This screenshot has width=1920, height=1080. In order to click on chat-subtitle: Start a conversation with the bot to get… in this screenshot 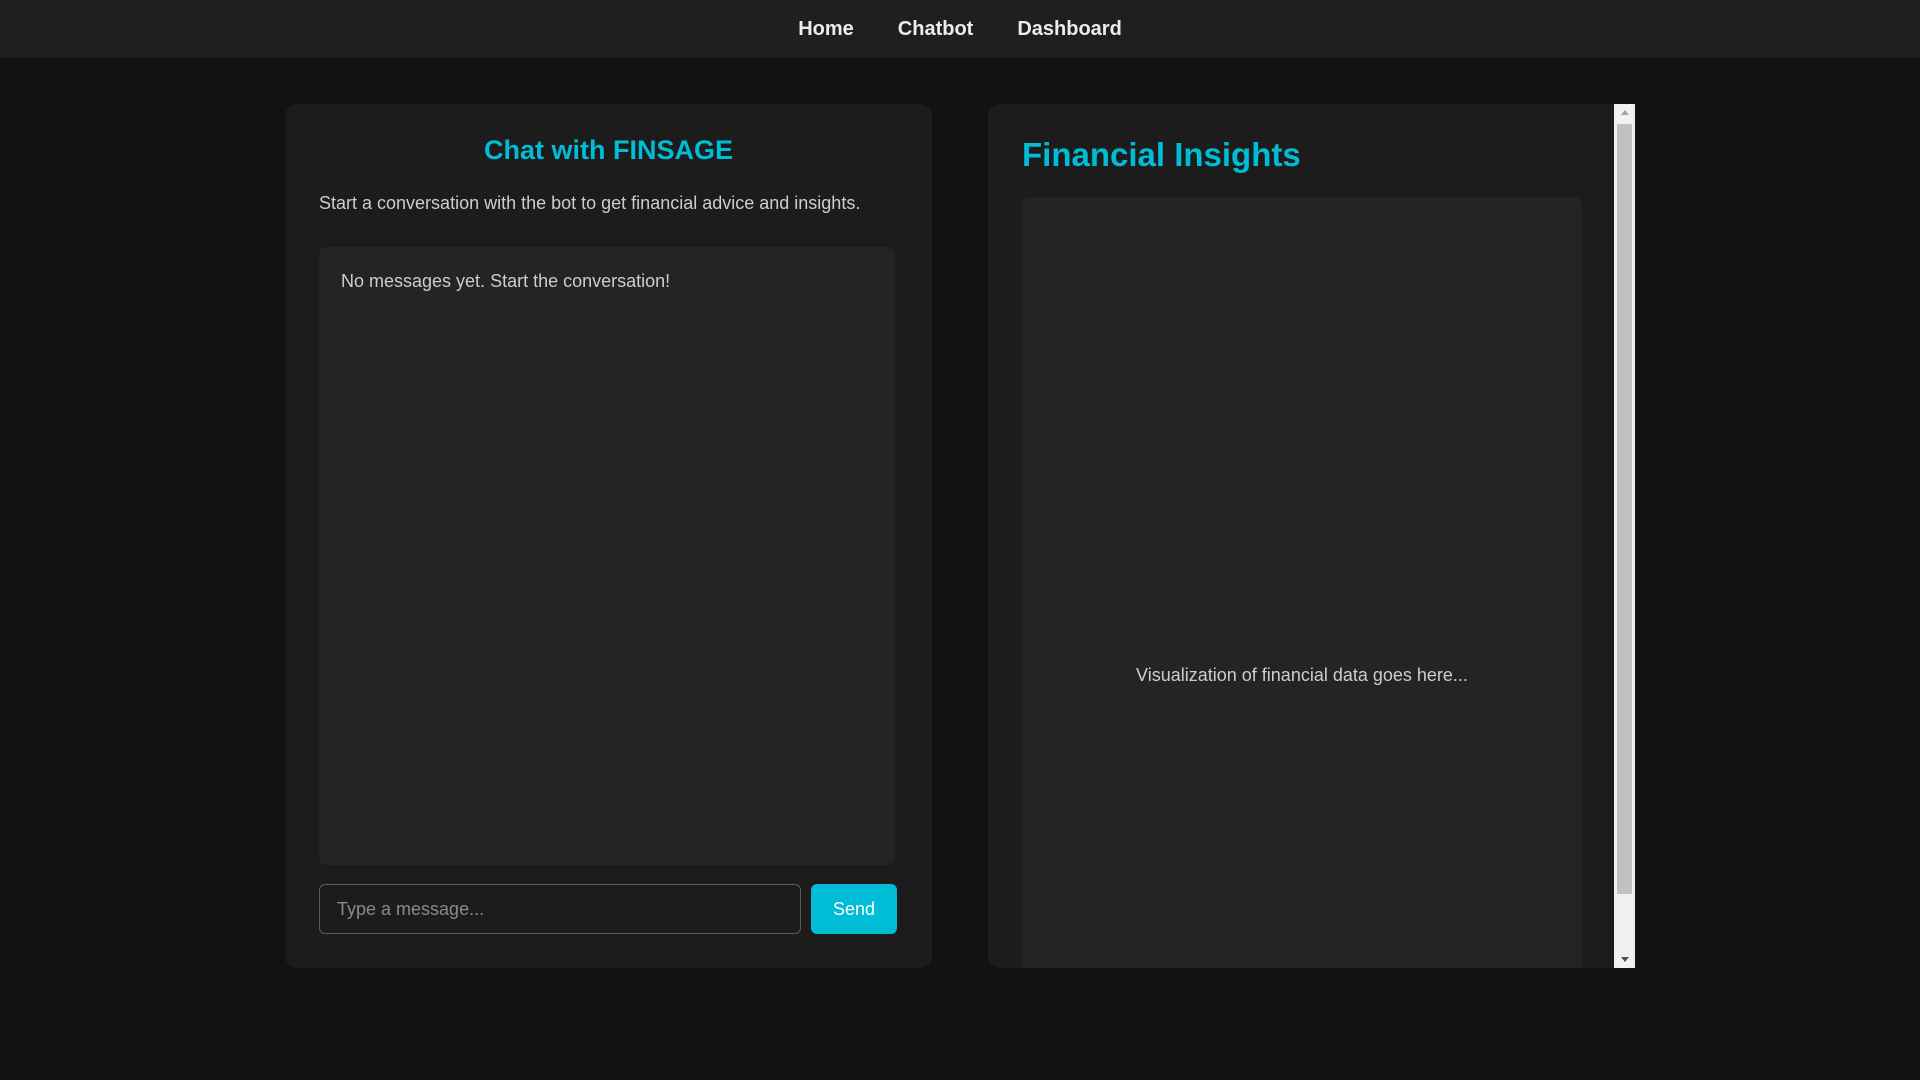, I will do `click(590, 203)`.